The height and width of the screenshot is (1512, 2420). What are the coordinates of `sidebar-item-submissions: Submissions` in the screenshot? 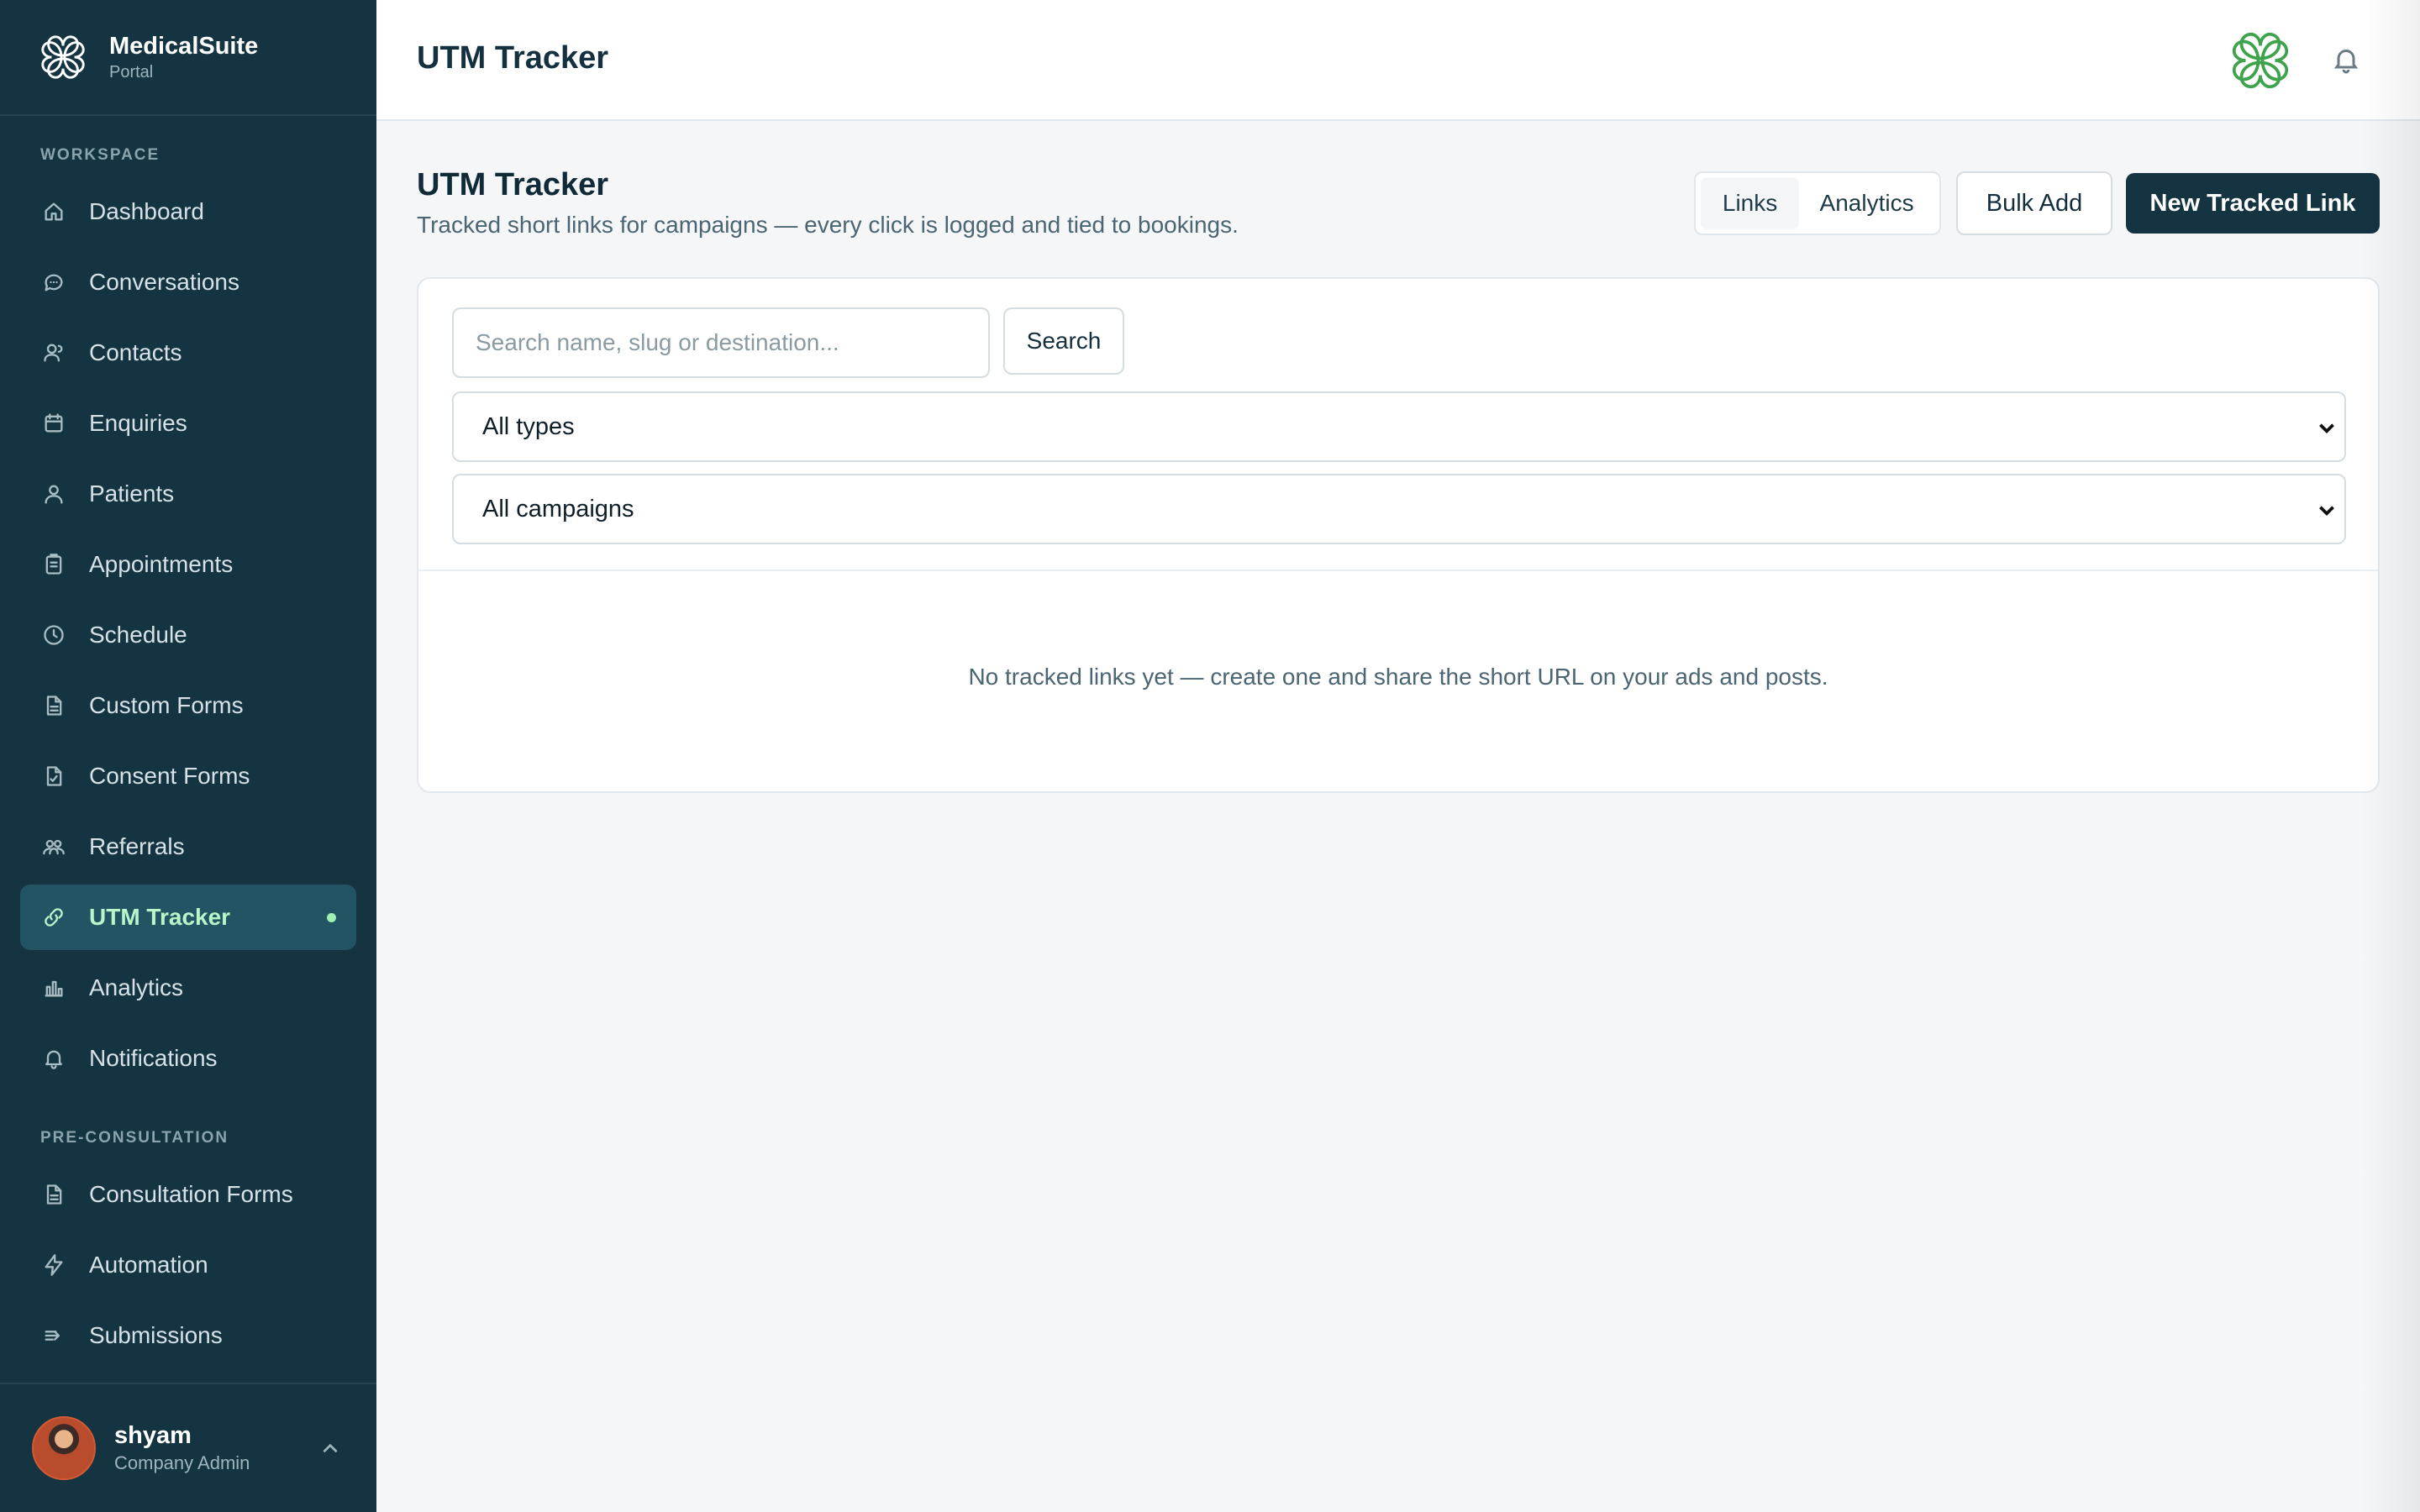 It's located at (188, 1335).